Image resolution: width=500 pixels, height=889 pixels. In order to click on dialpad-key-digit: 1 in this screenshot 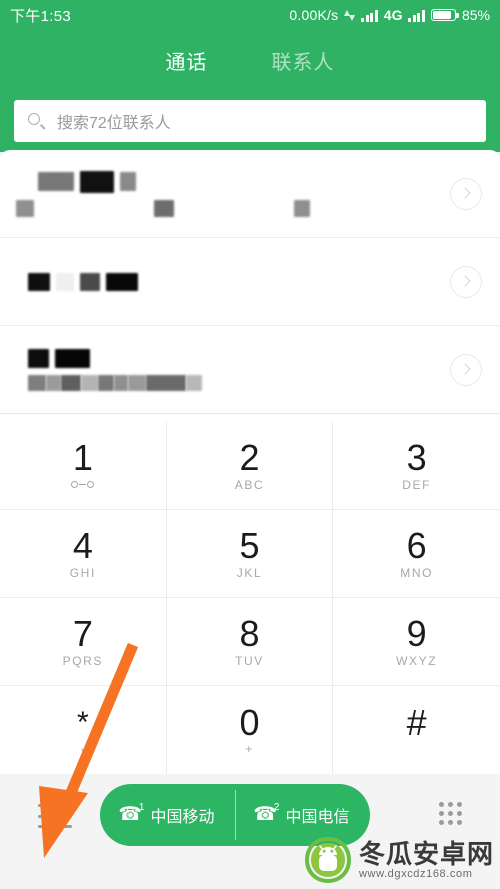, I will do `click(82, 457)`.